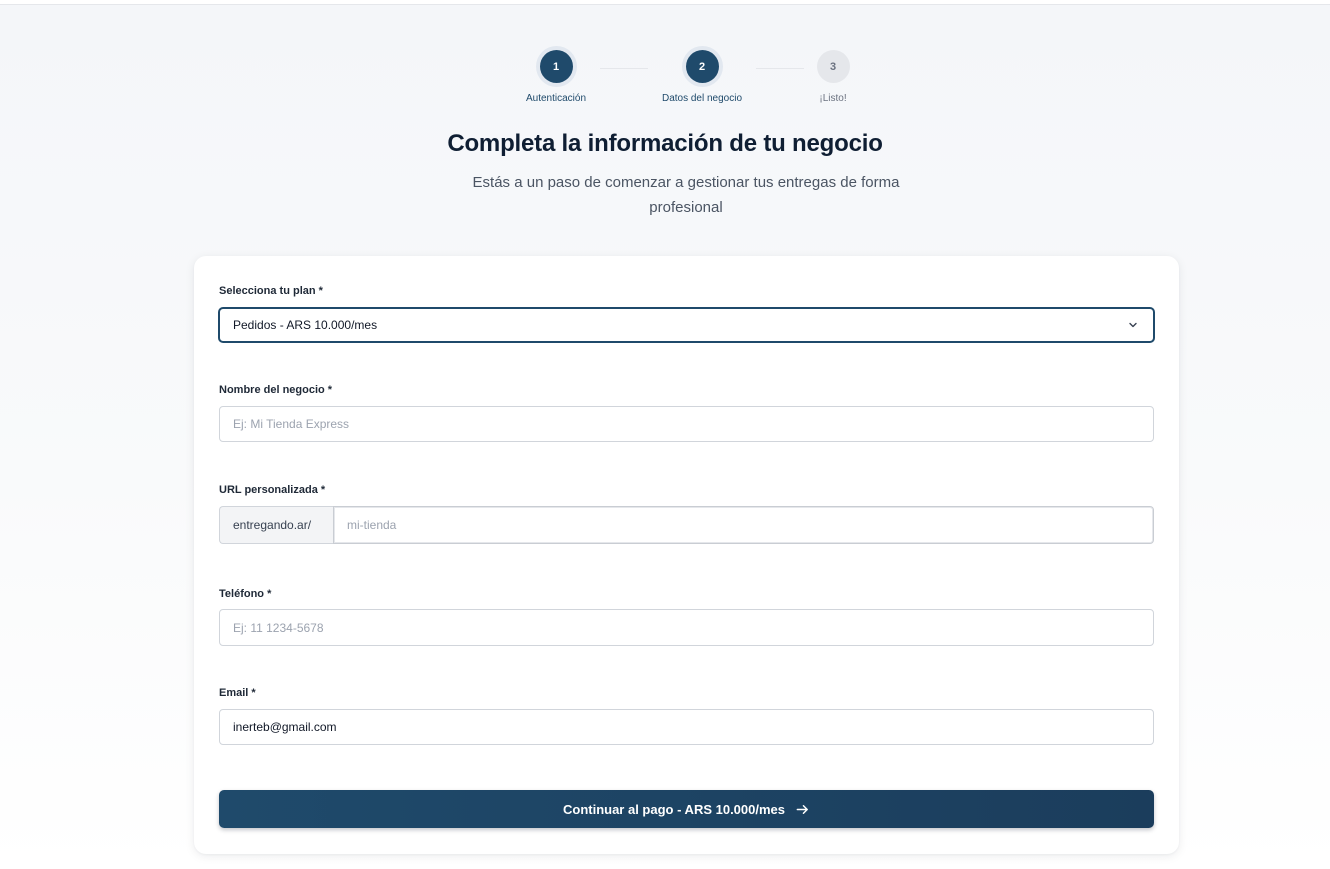 The width and height of the screenshot is (1330, 869). I want to click on email-label: Email *, so click(237, 693).